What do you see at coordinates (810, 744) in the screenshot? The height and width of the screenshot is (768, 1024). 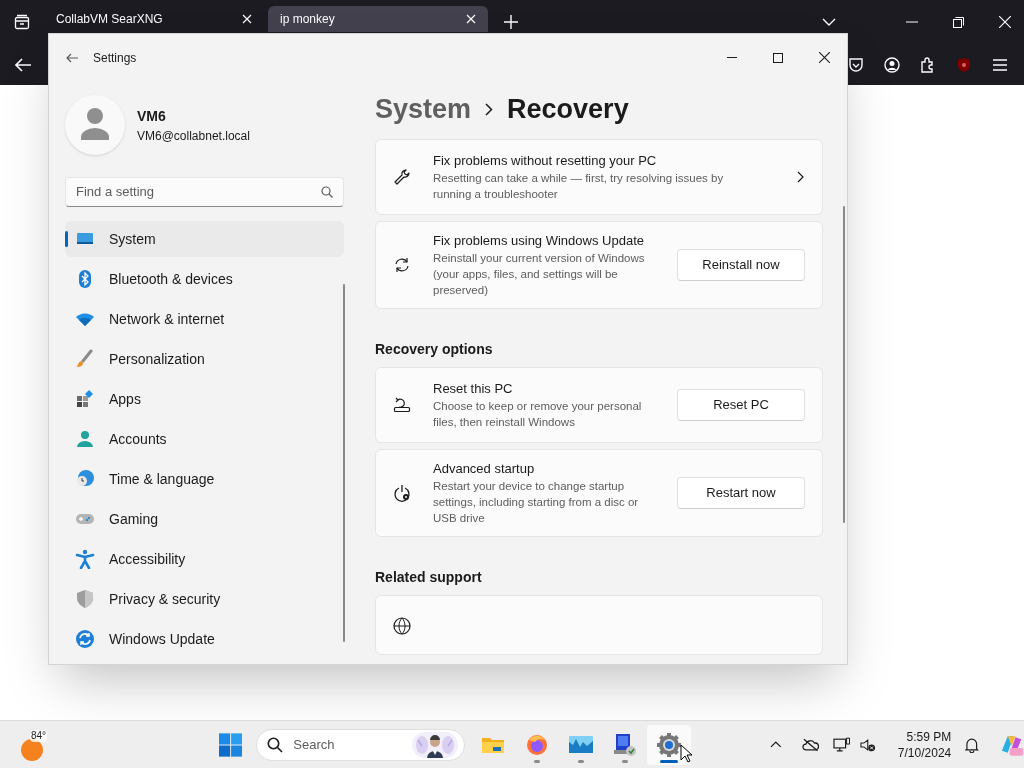 I see `cloud-off-icon` at bounding box center [810, 744].